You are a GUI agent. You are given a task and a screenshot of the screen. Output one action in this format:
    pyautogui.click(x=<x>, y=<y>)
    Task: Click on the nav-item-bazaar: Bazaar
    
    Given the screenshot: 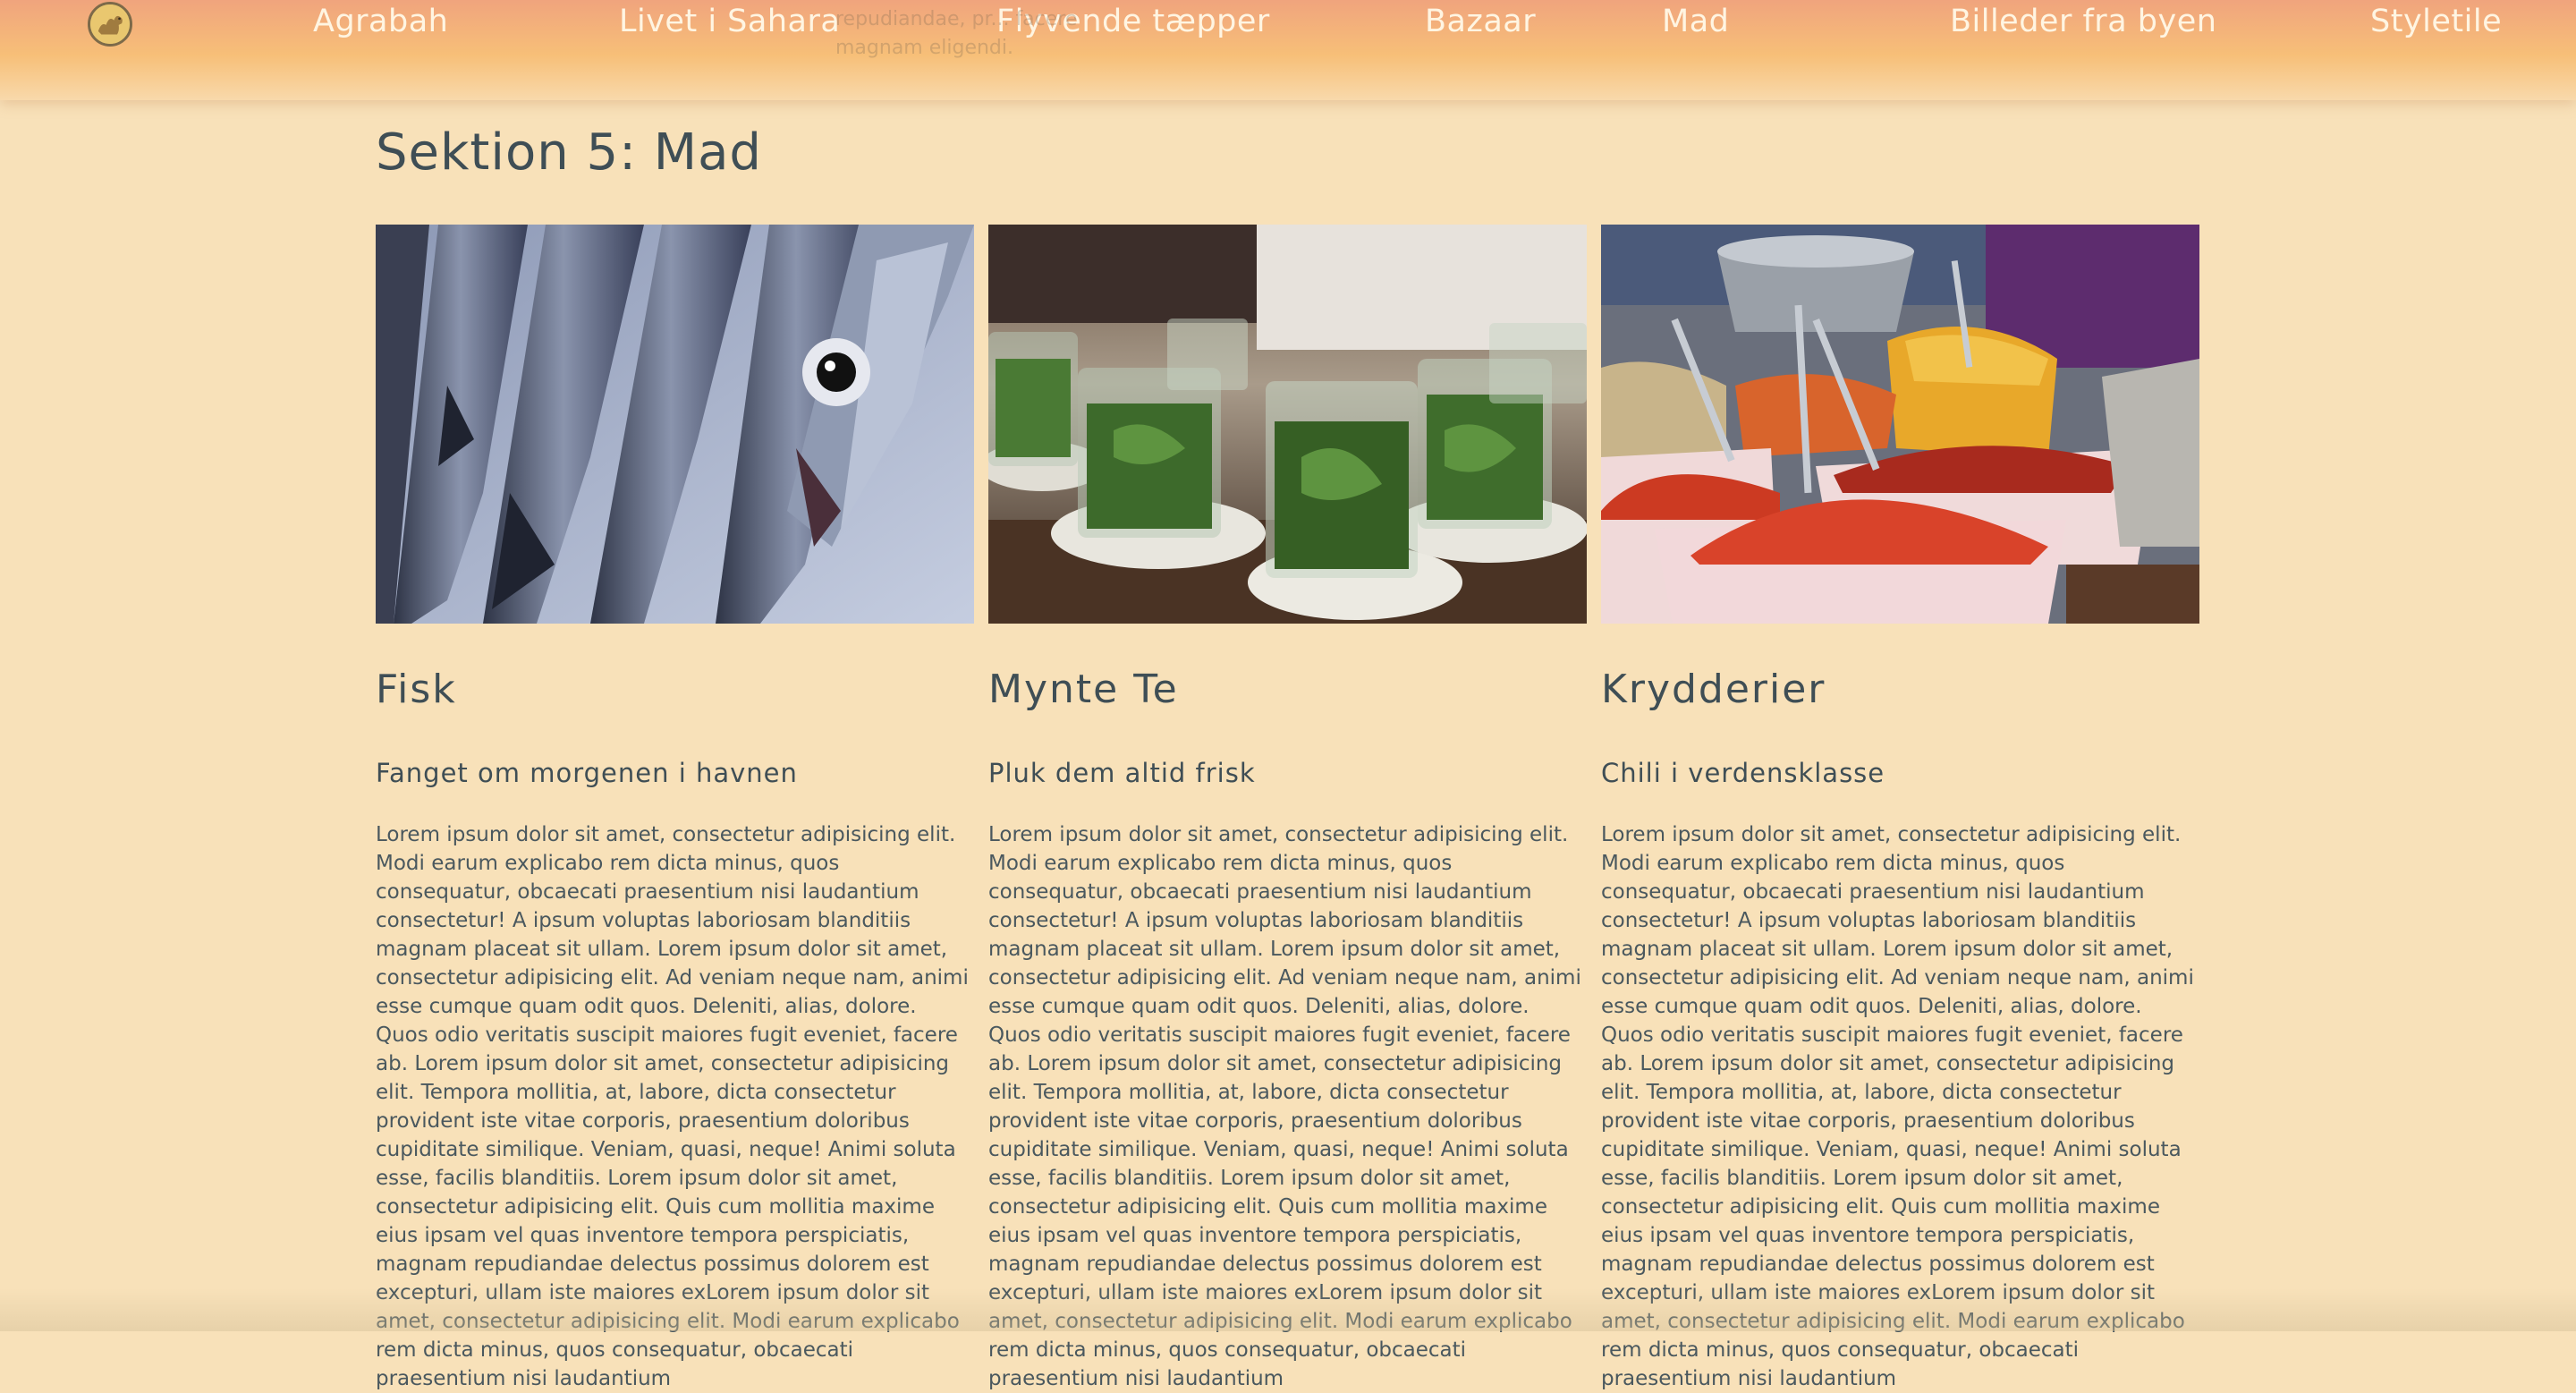 What is the action you would take?
    pyautogui.click(x=1480, y=21)
    